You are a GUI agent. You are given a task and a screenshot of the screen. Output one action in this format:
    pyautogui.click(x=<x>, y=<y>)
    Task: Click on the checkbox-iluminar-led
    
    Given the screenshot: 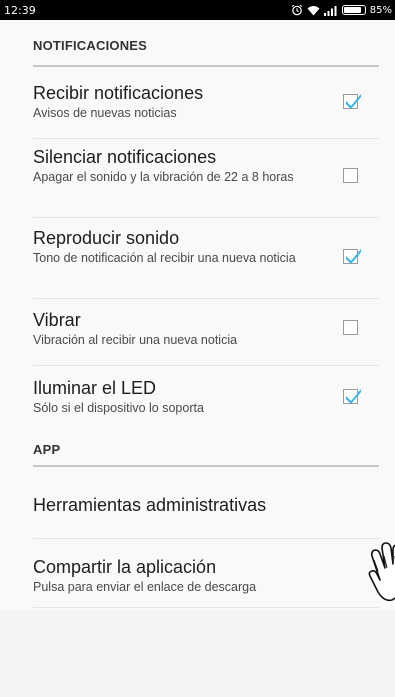 What is the action you would take?
    pyautogui.click(x=352, y=396)
    